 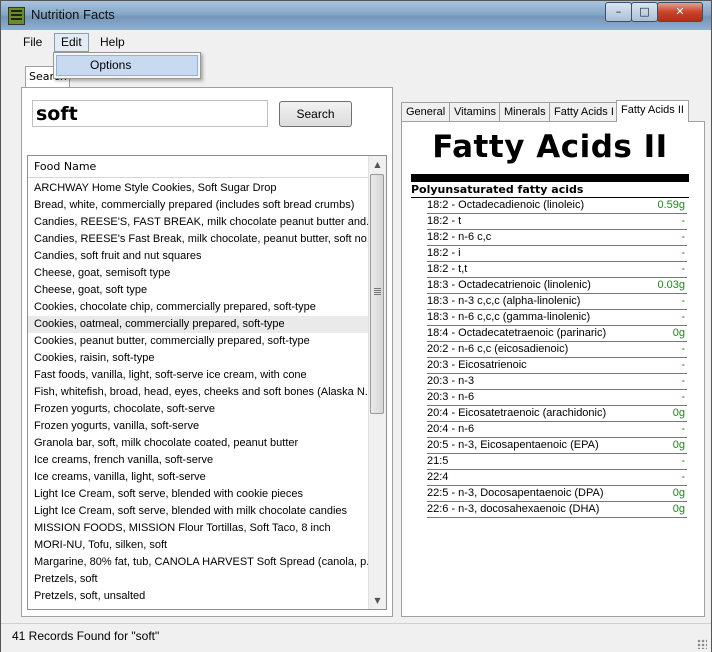 I want to click on nutrient-row: 20:3 - n-3 -, so click(x=557, y=382).